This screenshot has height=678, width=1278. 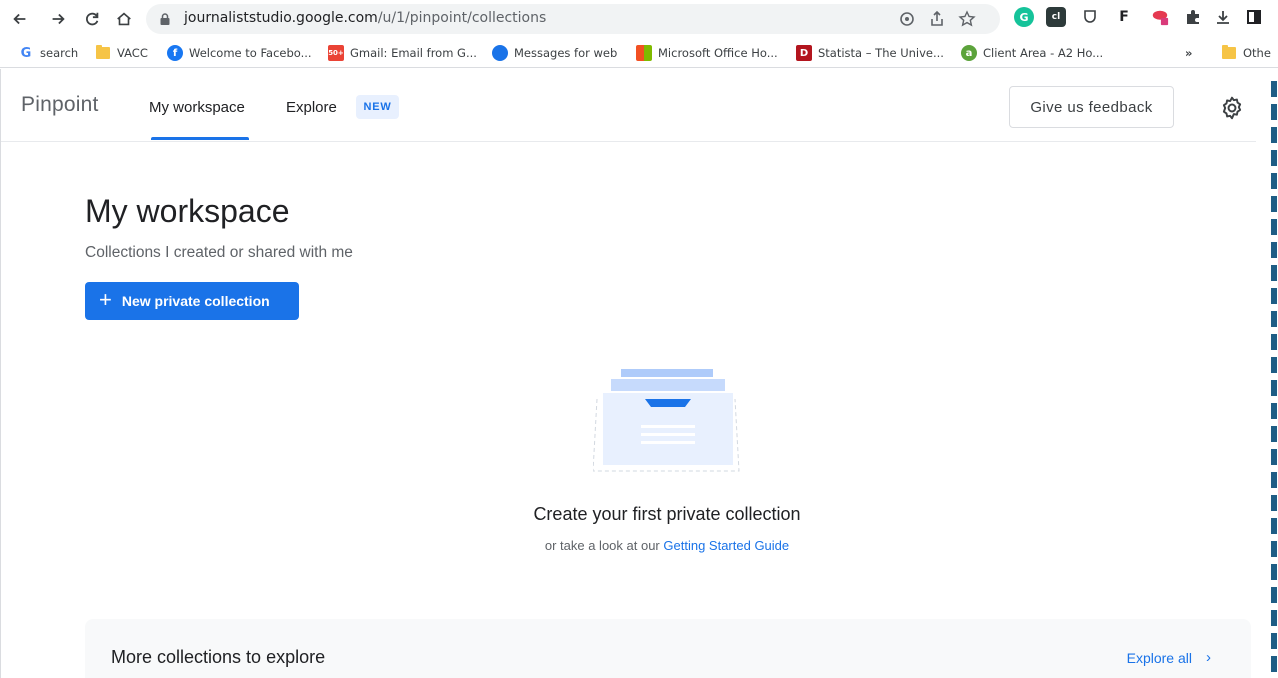 I want to click on arrow-right-icon, so click(x=58, y=19).